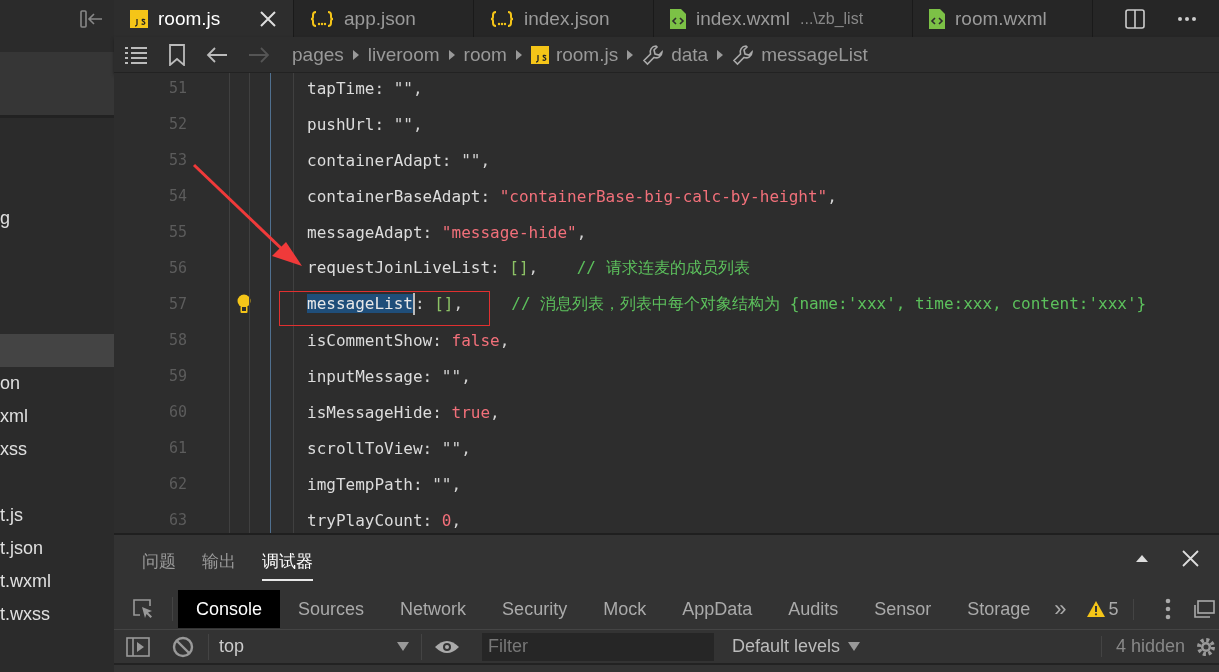 This screenshot has width=1219, height=672. What do you see at coordinates (1168, 609) in the screenshot?
I see `kebab-menu-icon` at bounding box center [1168, 609].